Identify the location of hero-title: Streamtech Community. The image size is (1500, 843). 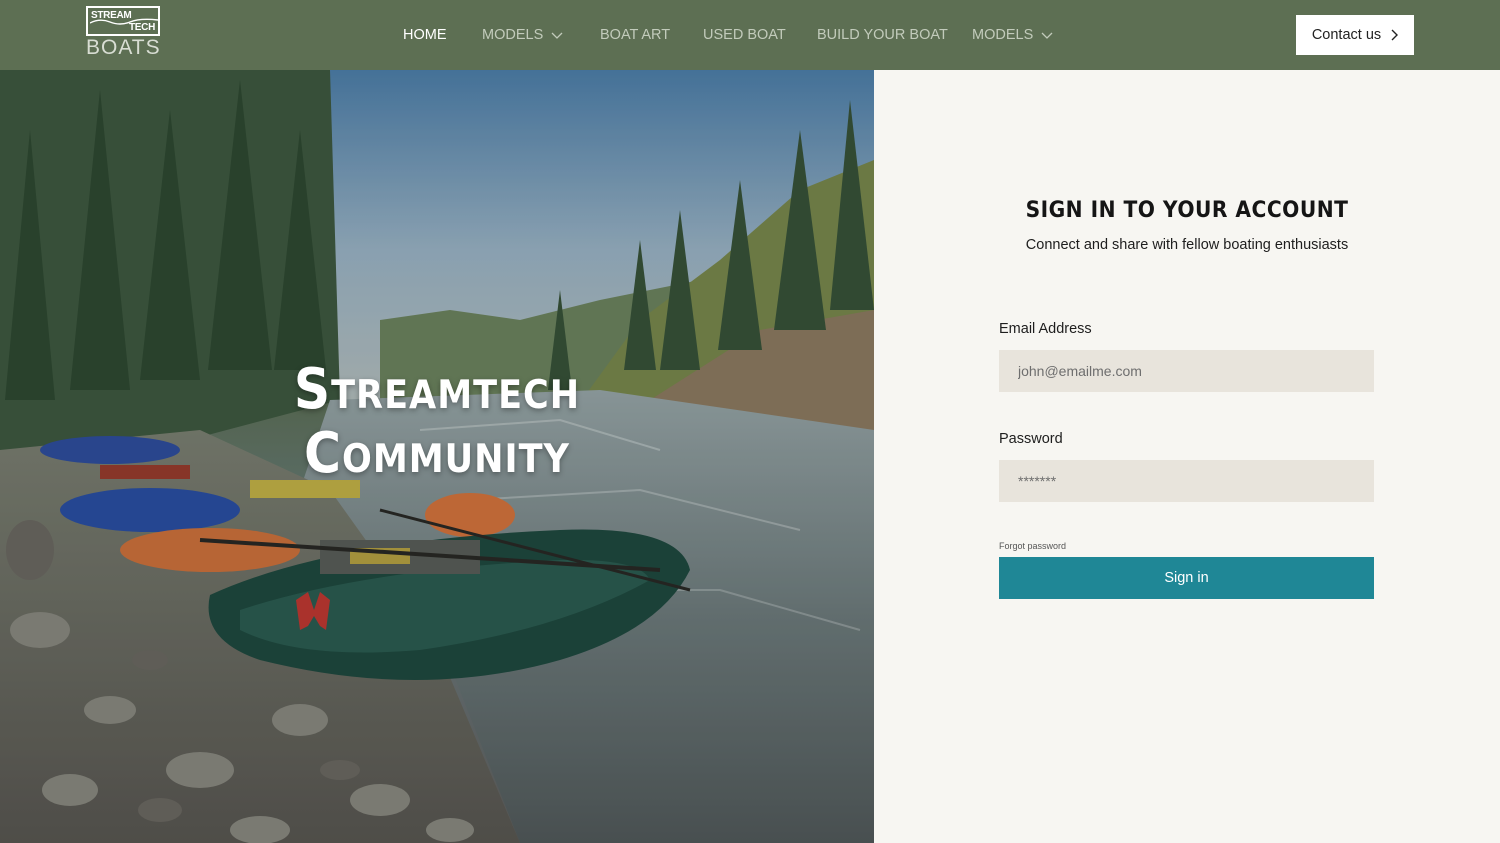
(437, 422).